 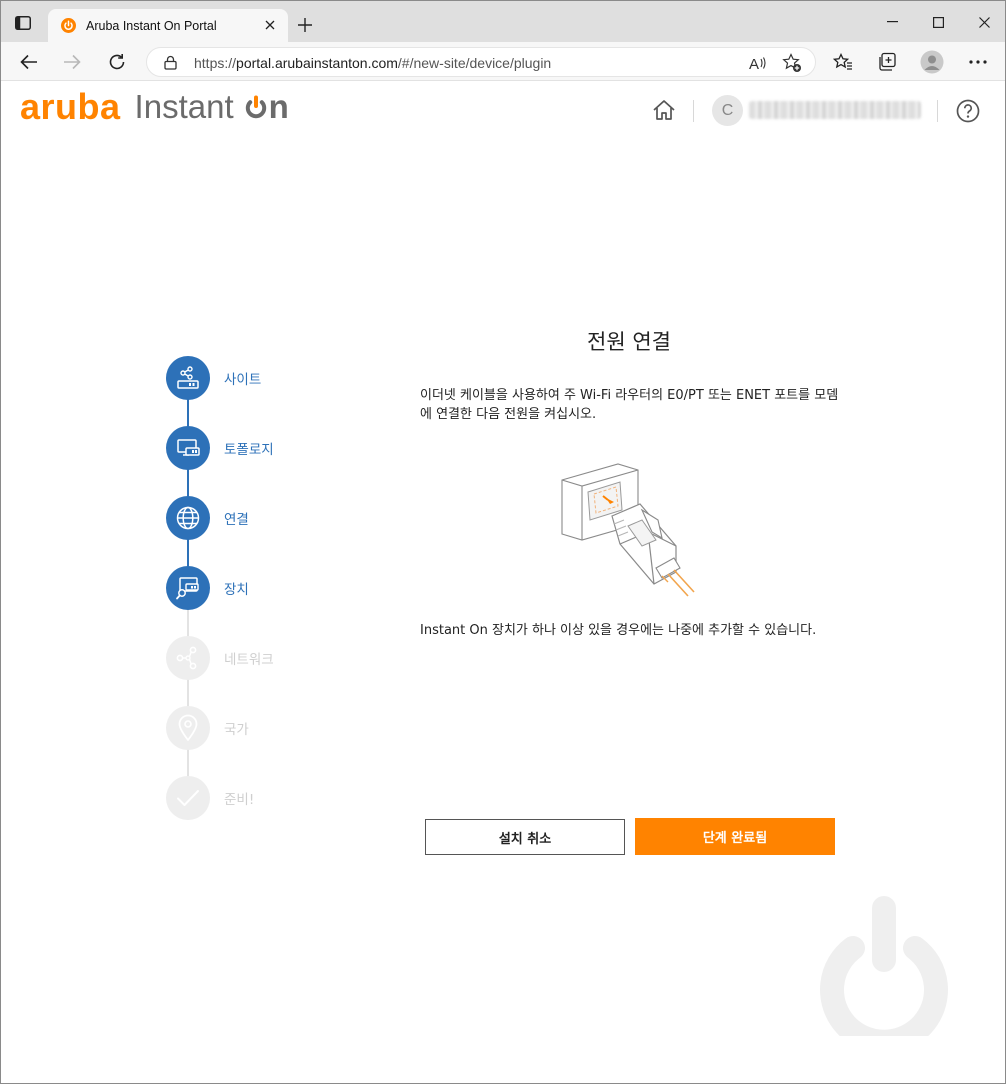 I want to click on more-icon, so click(x=978, y=62).